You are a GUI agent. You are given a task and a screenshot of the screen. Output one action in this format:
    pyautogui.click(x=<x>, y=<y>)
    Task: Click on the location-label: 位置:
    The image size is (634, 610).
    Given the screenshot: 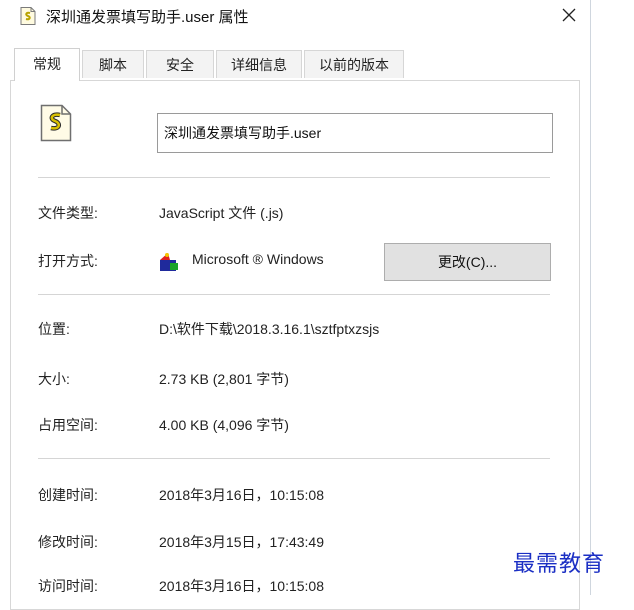 What is the action you would take?
    pyautogui.click(x=54, y=329)
    